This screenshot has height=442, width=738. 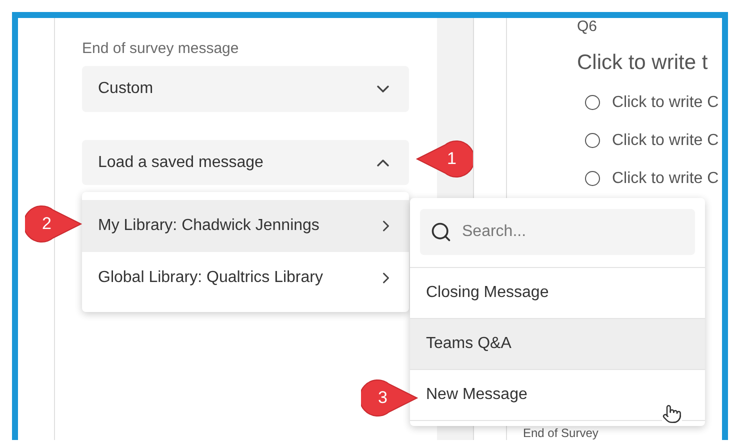 What do you see at coordinates (390, 398) in the screenshot?
I see `step-callout: 3` at bounding box center [390, 398].